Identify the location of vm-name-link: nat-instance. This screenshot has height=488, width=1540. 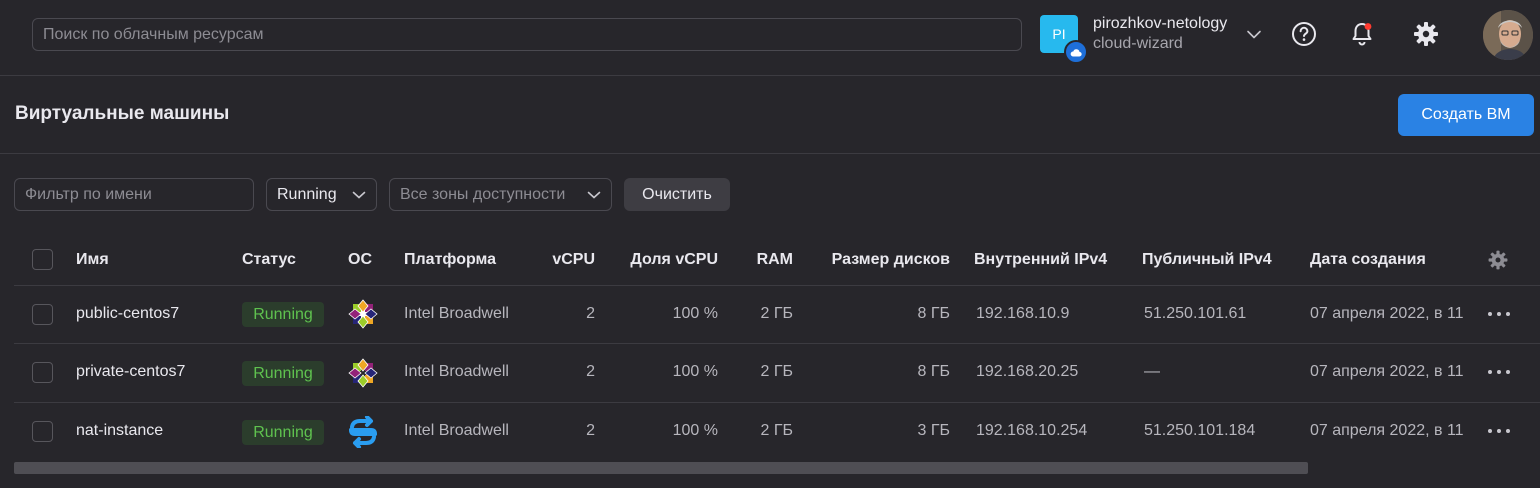
(119, 431).